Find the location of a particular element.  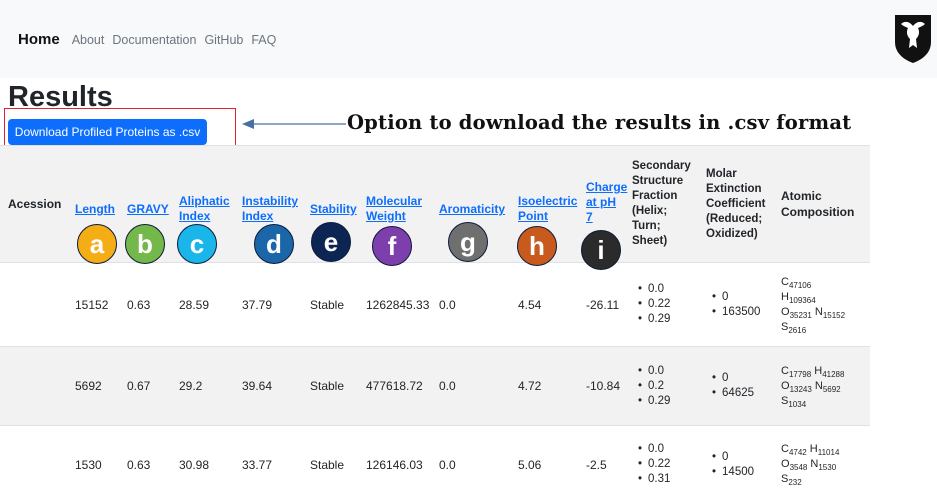

nav-documentation-link: Documentation is located at coordinates (154, 40).